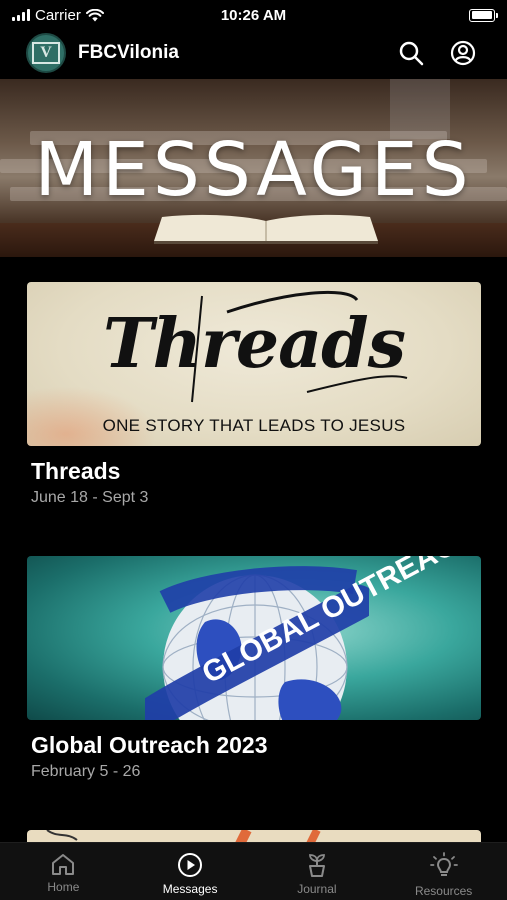 The height and width of the screenshot is (900, 507). I want to click on series-title: Global Outreach 2023, so click(149, 745).